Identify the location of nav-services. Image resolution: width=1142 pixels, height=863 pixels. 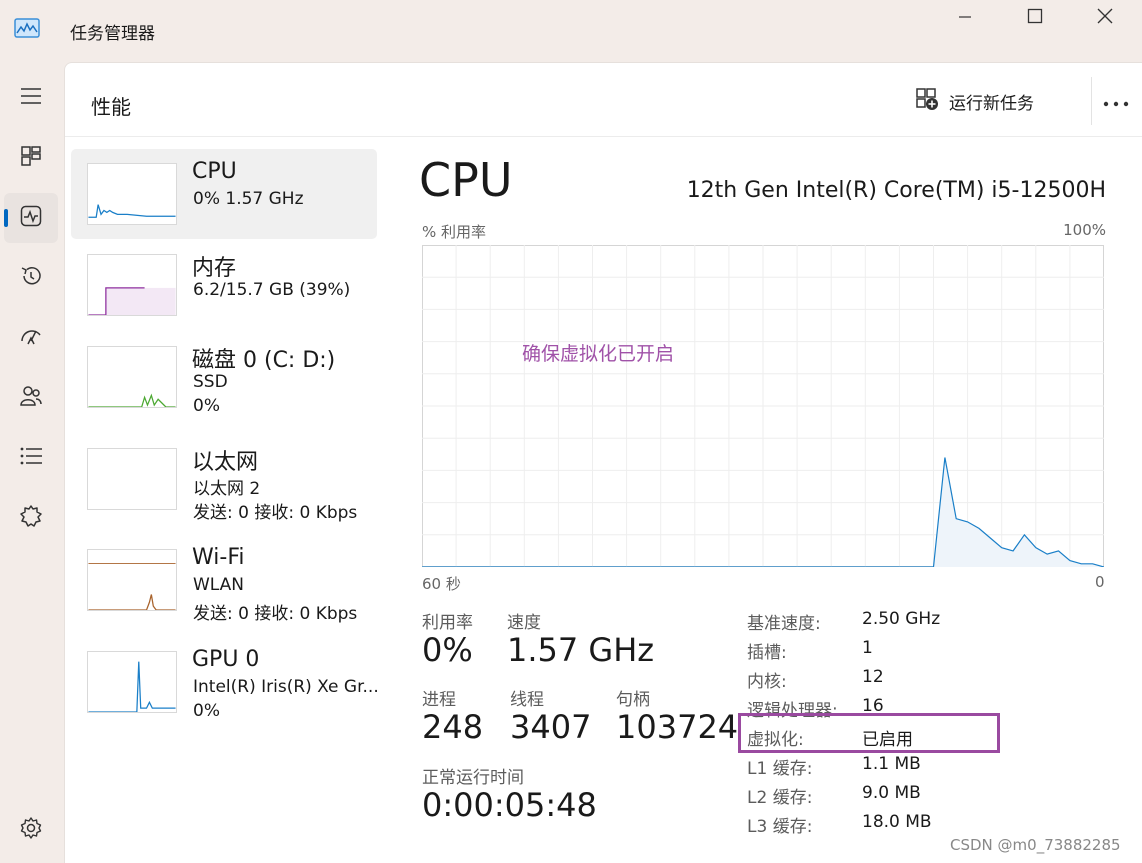
(31, 518).